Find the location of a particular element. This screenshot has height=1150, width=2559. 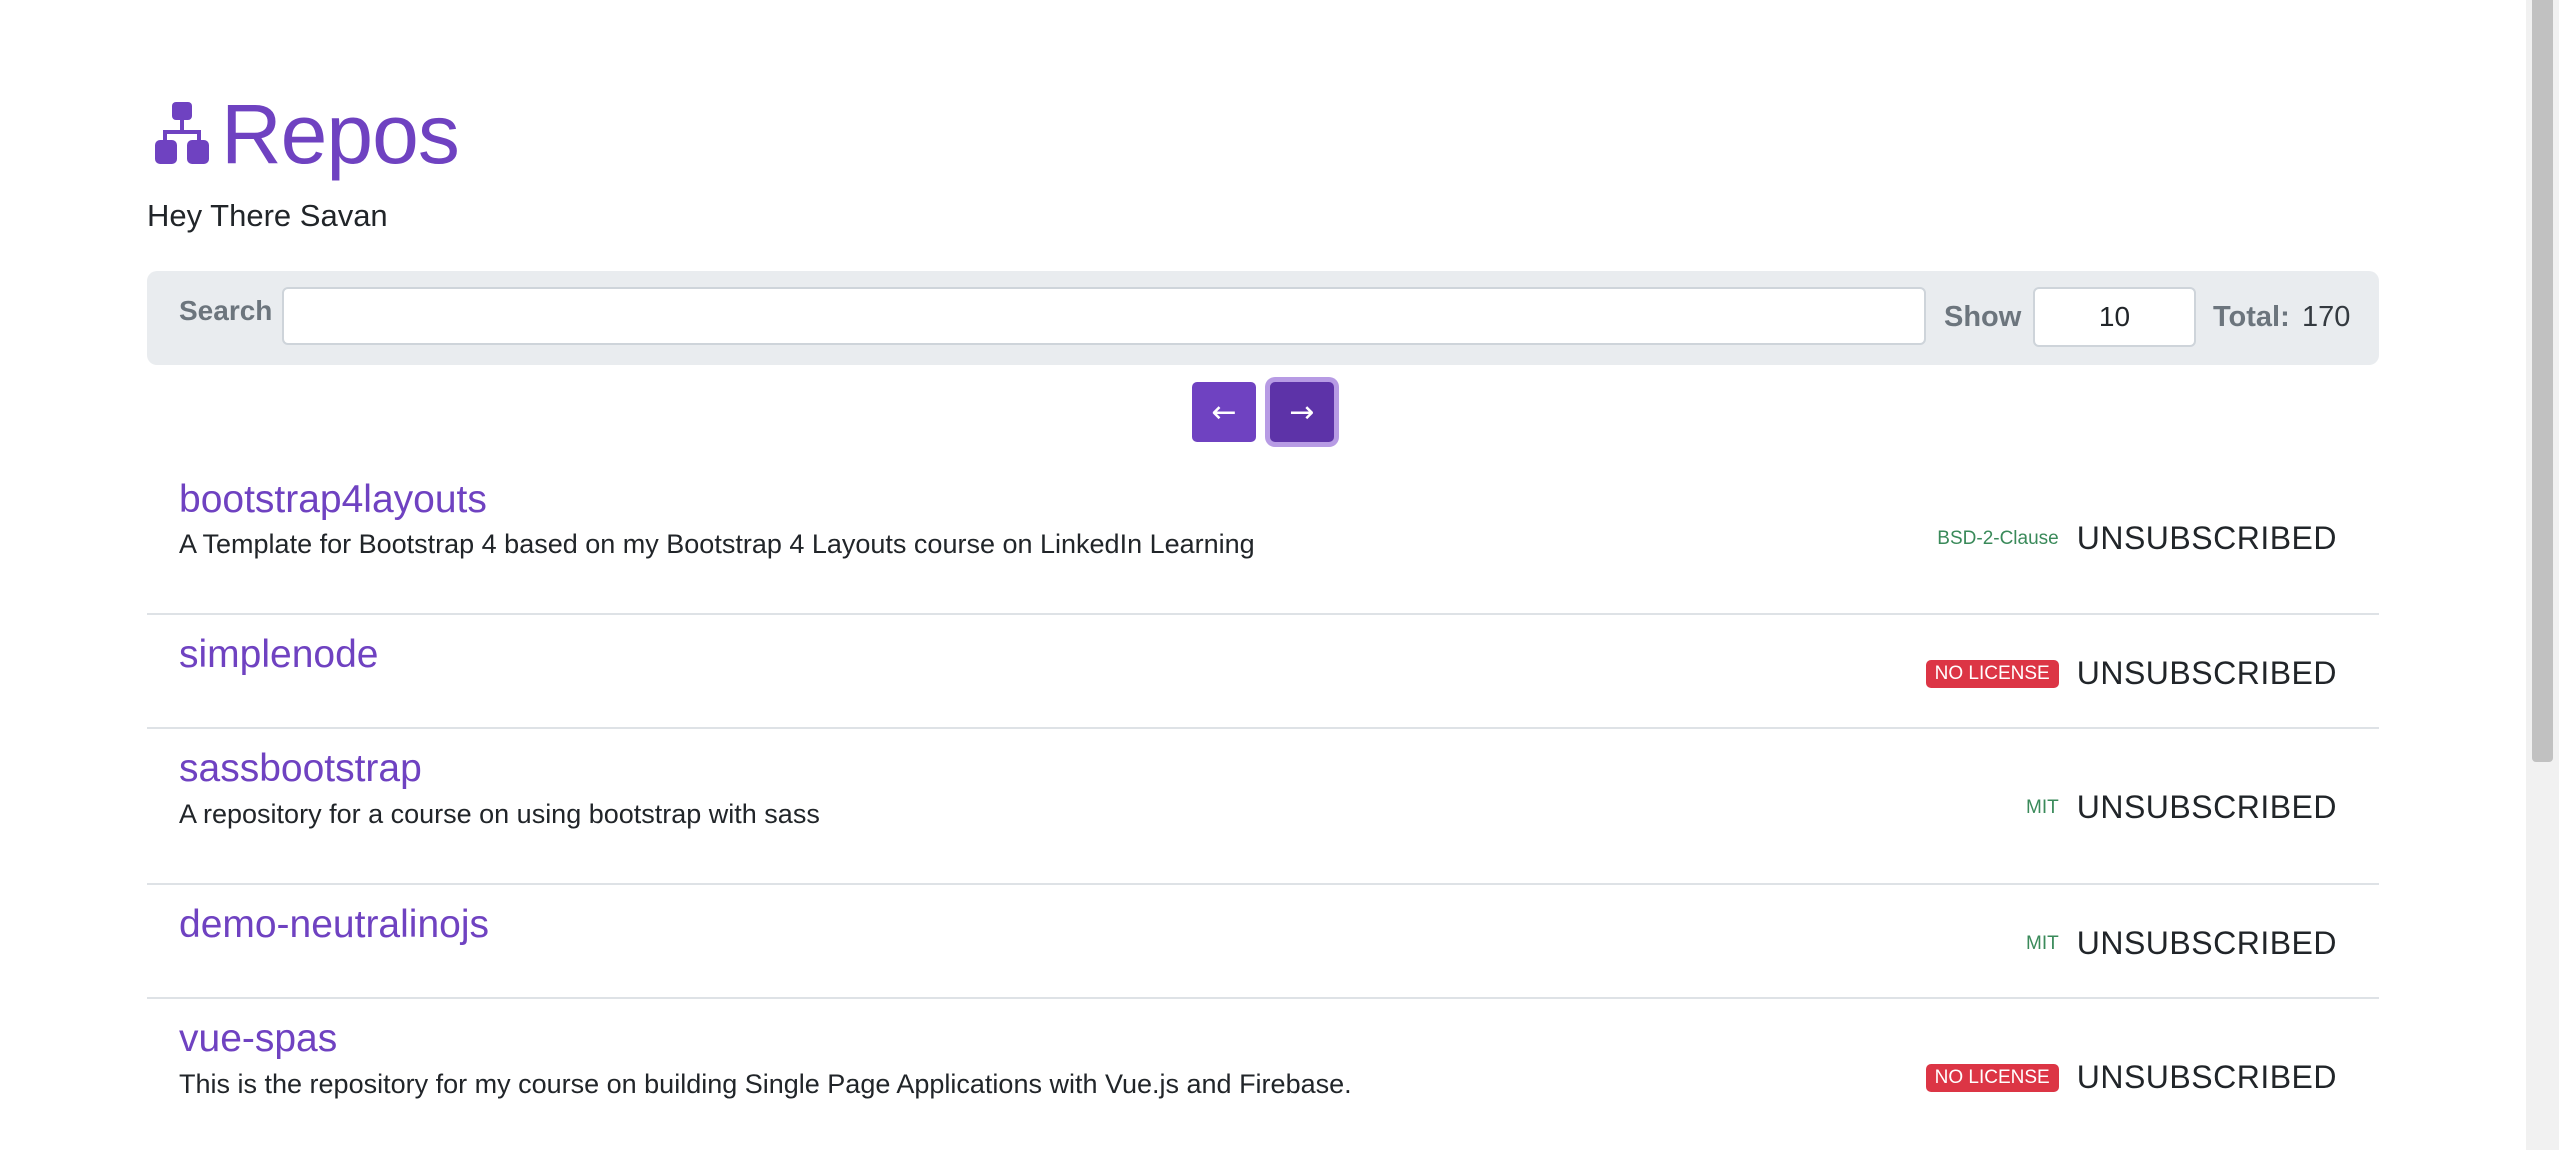

greeting-text: Hey There Savan is located at coordinates (267, 215).